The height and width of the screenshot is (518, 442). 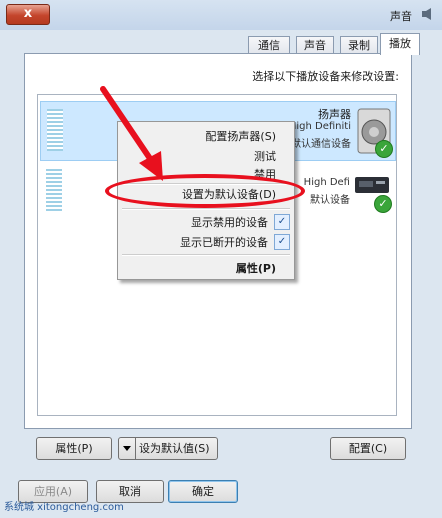 What do you see at coordinates (256, 268) in the screenshot?
I see `menu-item-properties: 属性(P)` at bounding box center [256, 268].